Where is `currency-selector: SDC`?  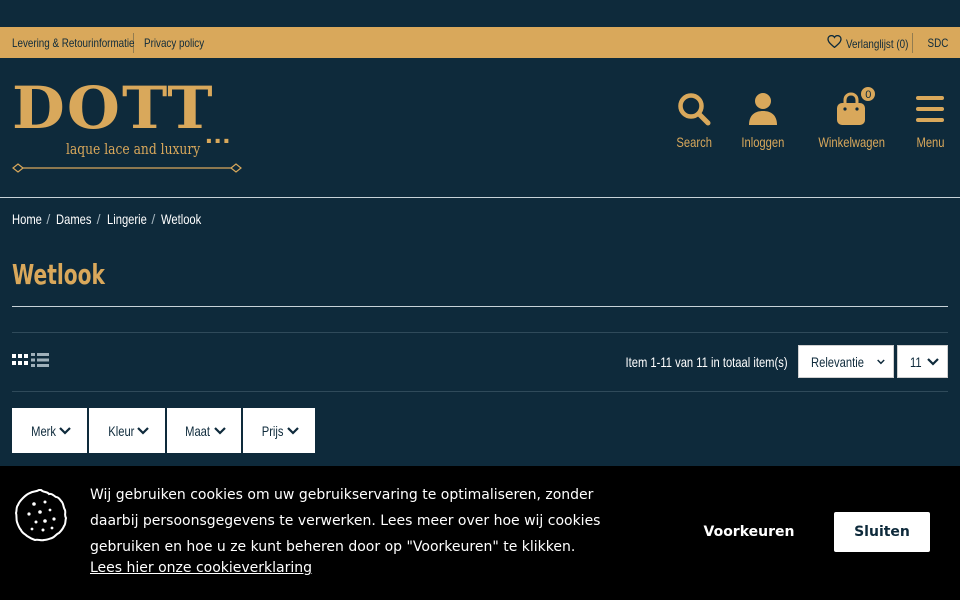 currency-selector: SDC is located at coordinates (937, 43).